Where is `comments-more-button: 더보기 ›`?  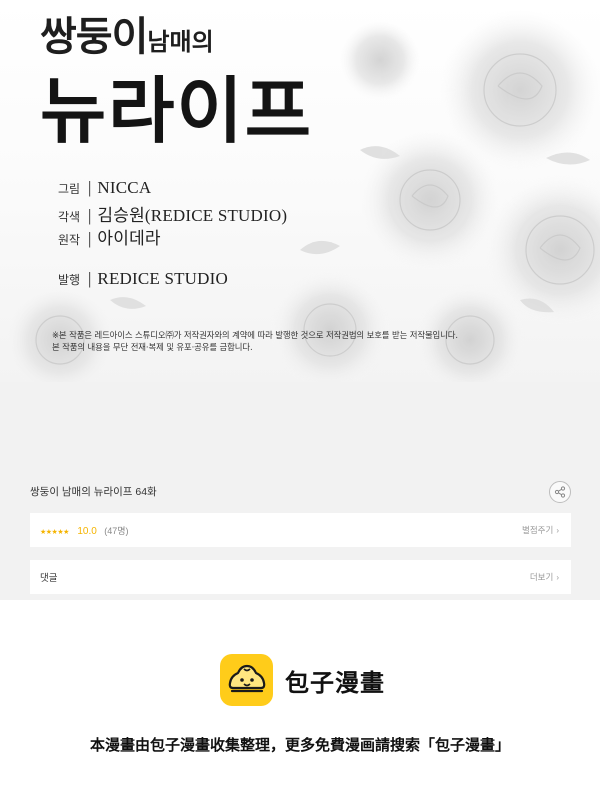 comments-more-button: 더보기 › is located at coordinates (544, 577).